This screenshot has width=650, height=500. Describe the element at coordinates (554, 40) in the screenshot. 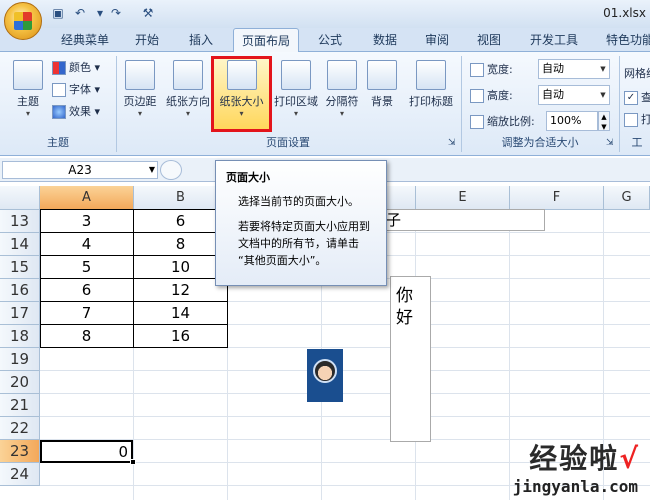

I see `tab-developer: 开发工具` at that location.